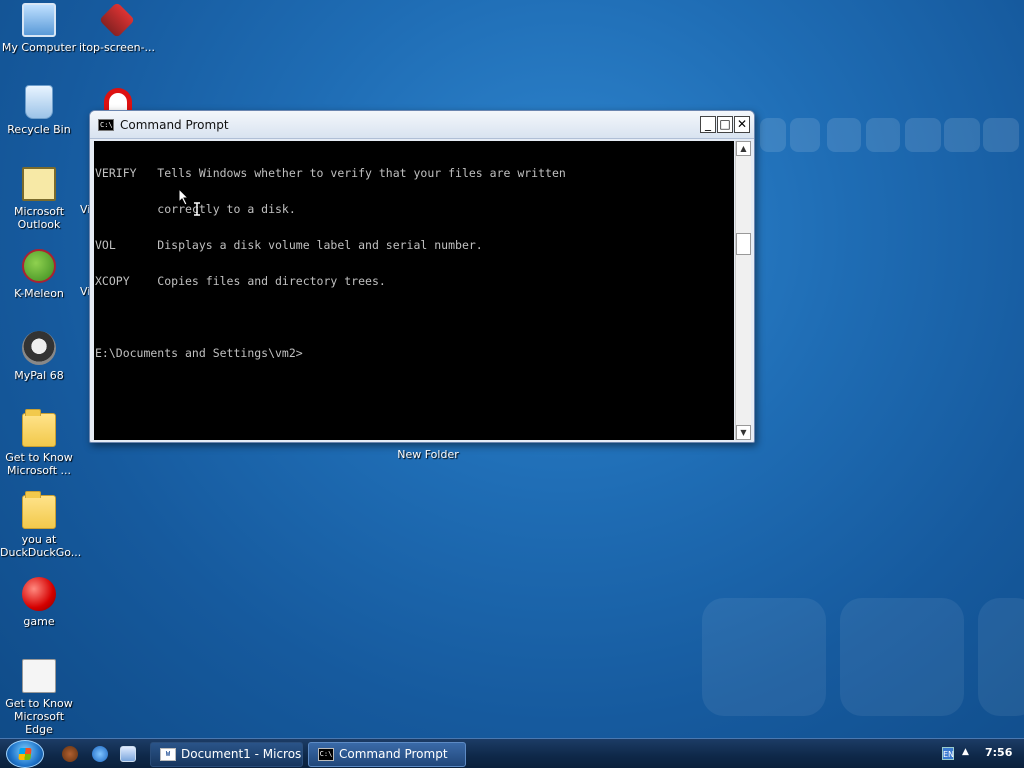  What do you see at coordinates (100, 754) in the screenshot?
I see `quick-launch-internet-explorer-icon` at bounding box center [100, 754].